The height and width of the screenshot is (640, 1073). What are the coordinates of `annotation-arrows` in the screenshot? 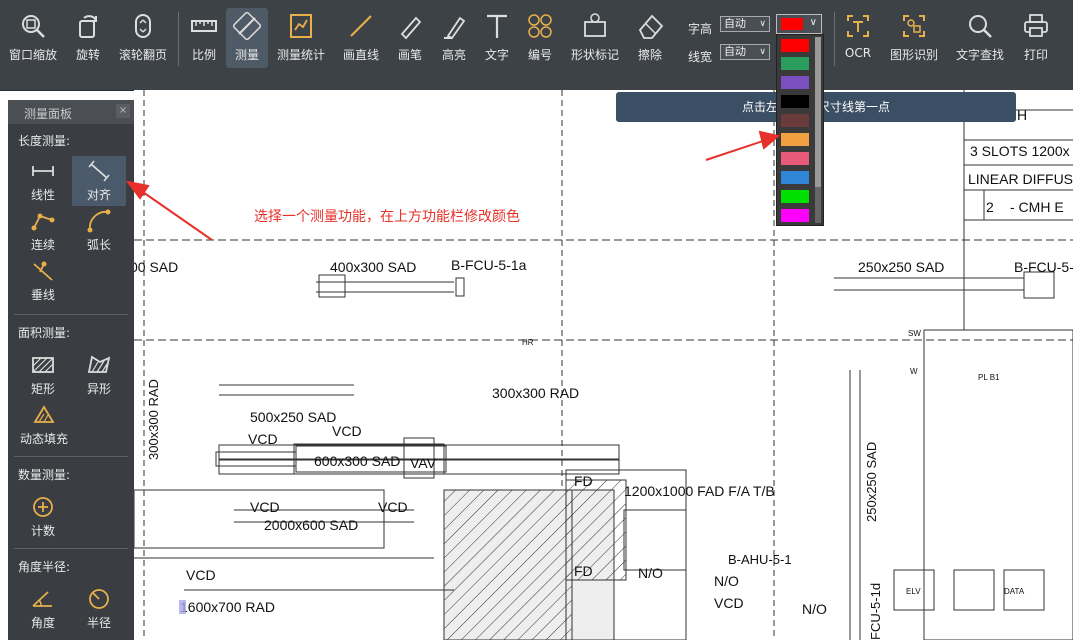 It's located at (453, 185).